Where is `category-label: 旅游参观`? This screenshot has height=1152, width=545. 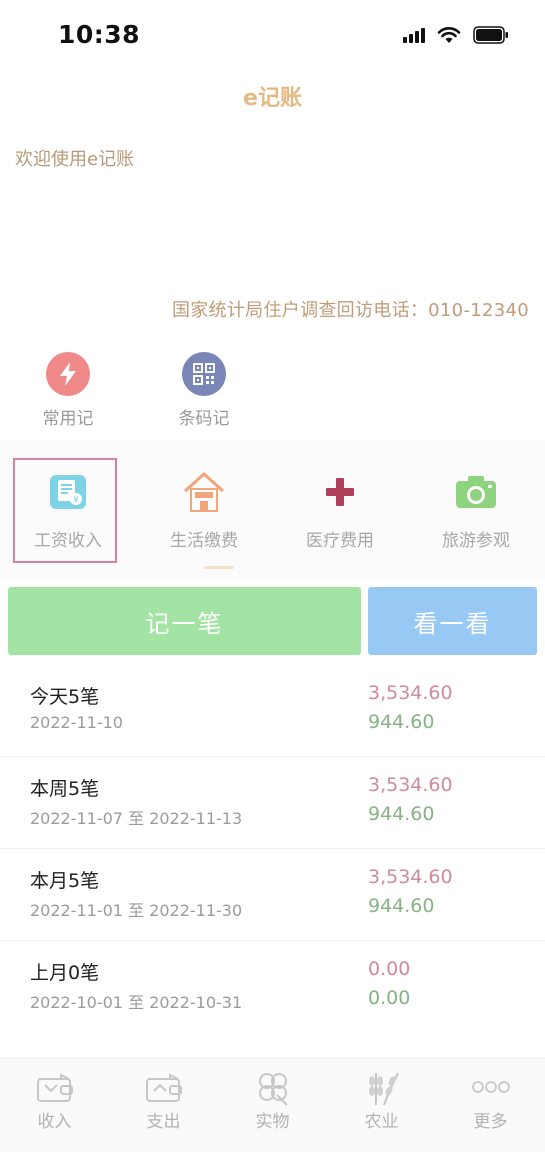 category-label: 旅游参观 is located at coordinates (476, 541).